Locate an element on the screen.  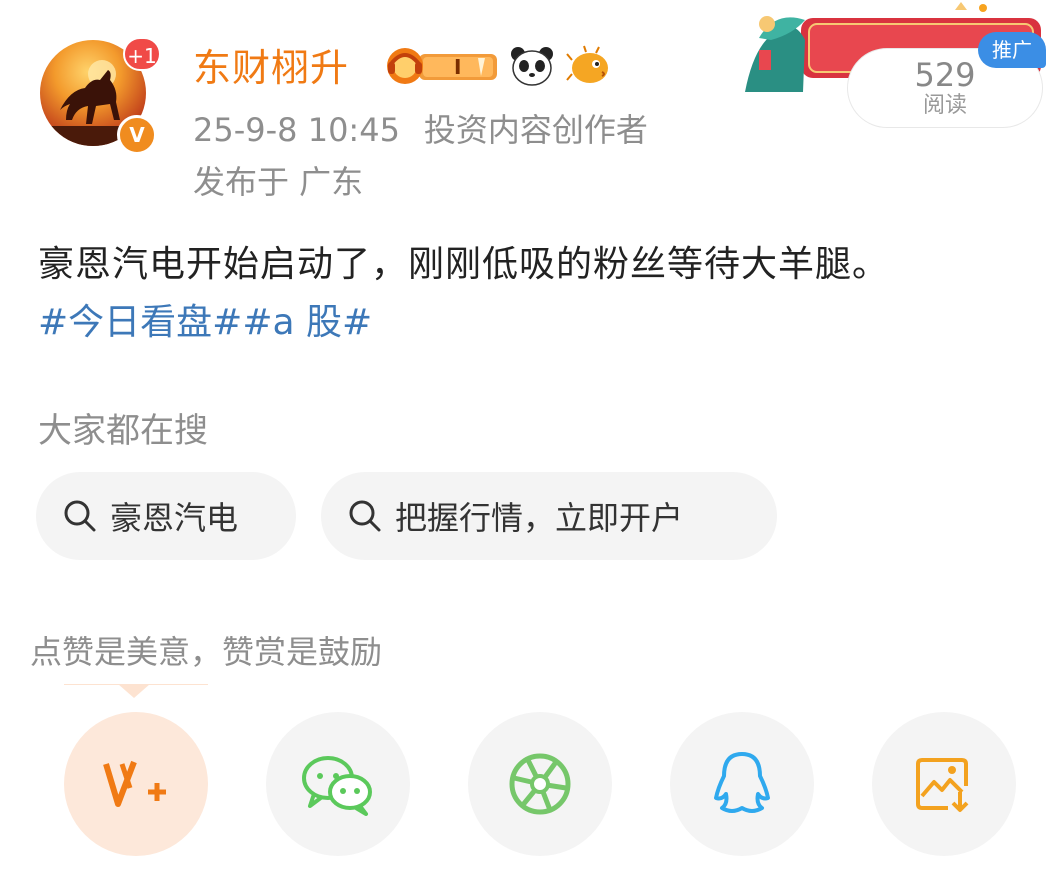
qq-icon is located at coordinates (742, 782).